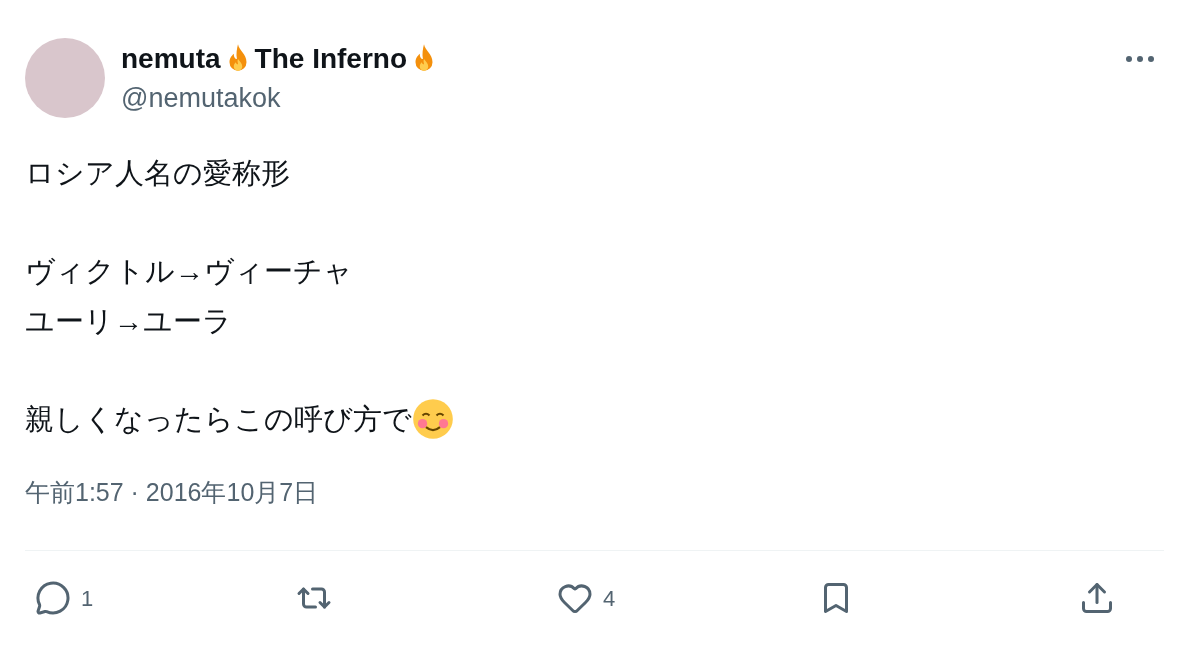  Describe the element at coordinates (189, 271) in the screenshot. I see `tweet-text: ヴィクトル→ヴィーチャ` at that location.